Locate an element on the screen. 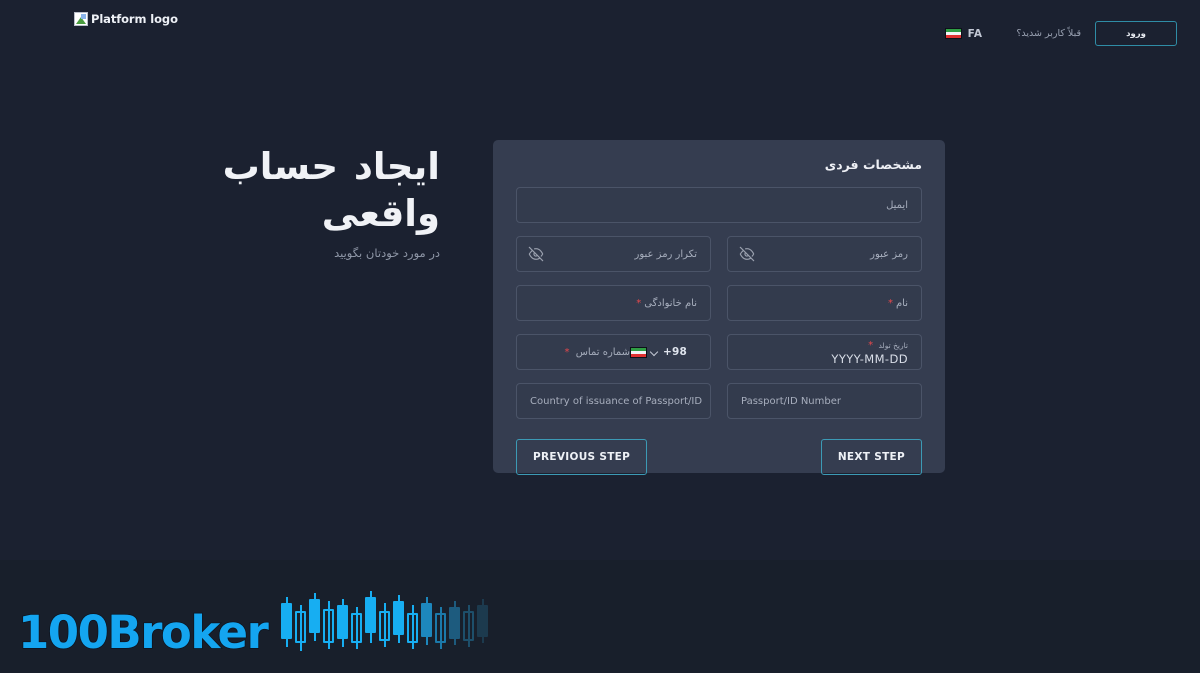 The height and width of the screenshot is (673, 1200). language-switcher: FA is located at coordinates (963, 33).